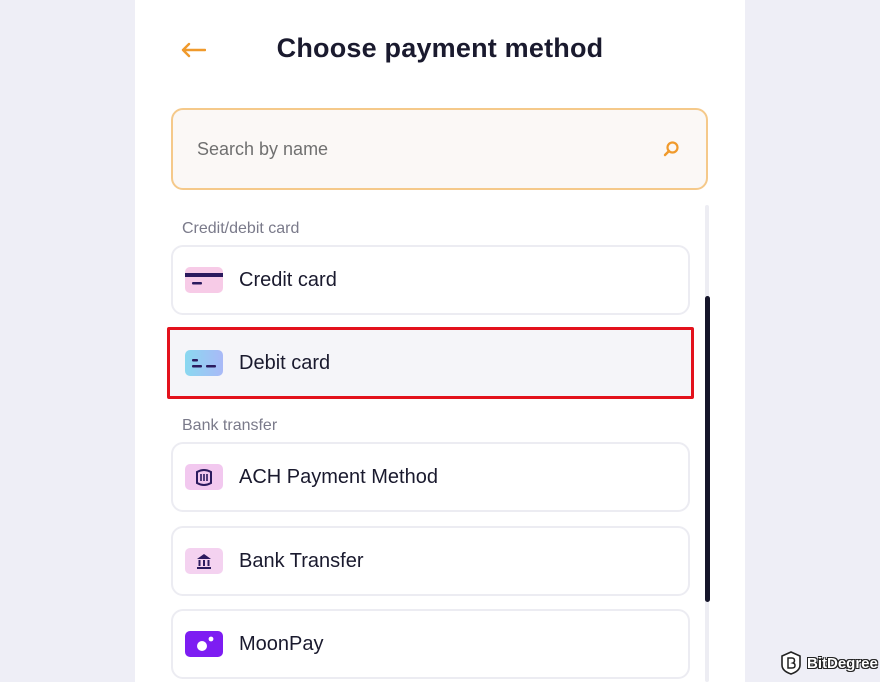 This screenshot has width=880, height=682. Describe the element at coordinates (430, 363) in the screenshot. I see `payment-item-debit-card: Debit card` at that location.